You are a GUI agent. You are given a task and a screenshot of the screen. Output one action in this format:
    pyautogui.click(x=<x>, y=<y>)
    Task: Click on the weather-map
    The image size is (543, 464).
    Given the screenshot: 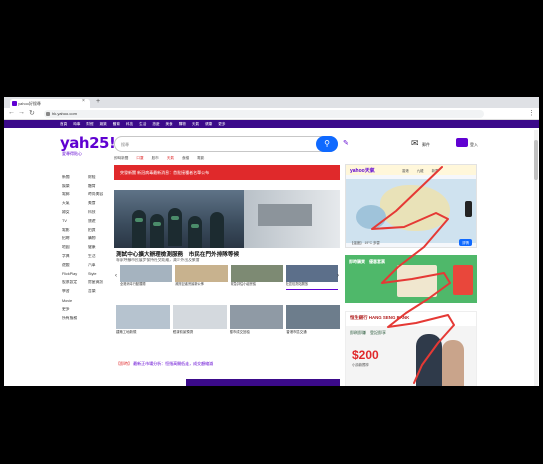 What is the action you would take?
    pyautogui.click(x=411, y=211)
    